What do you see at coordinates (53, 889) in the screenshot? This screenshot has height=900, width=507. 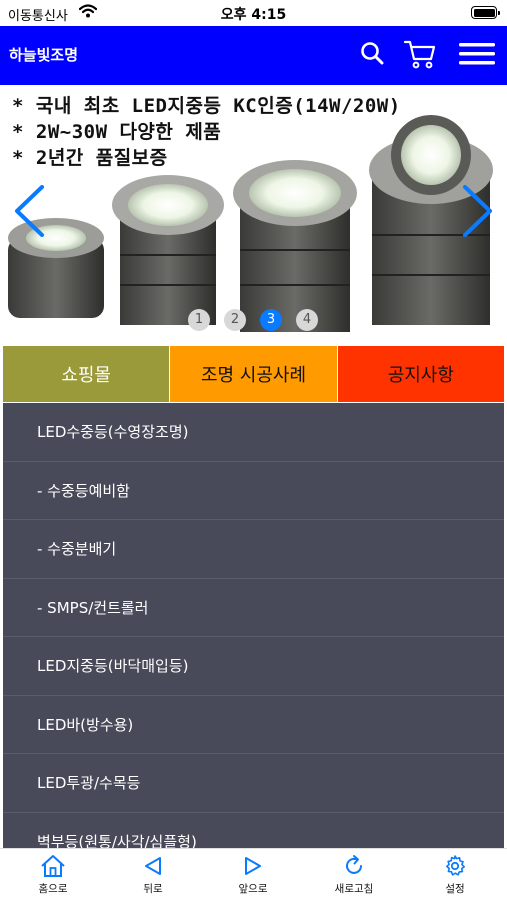 I see `home-label: 홈으로` at bounding box center [53, 889].